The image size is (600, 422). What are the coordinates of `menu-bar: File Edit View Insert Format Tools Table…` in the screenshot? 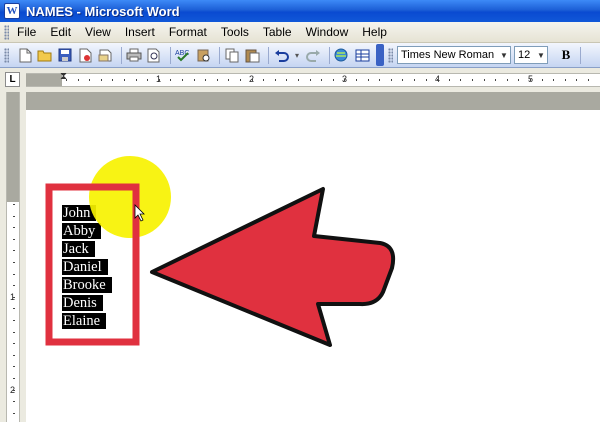 It's located at (300, 32).